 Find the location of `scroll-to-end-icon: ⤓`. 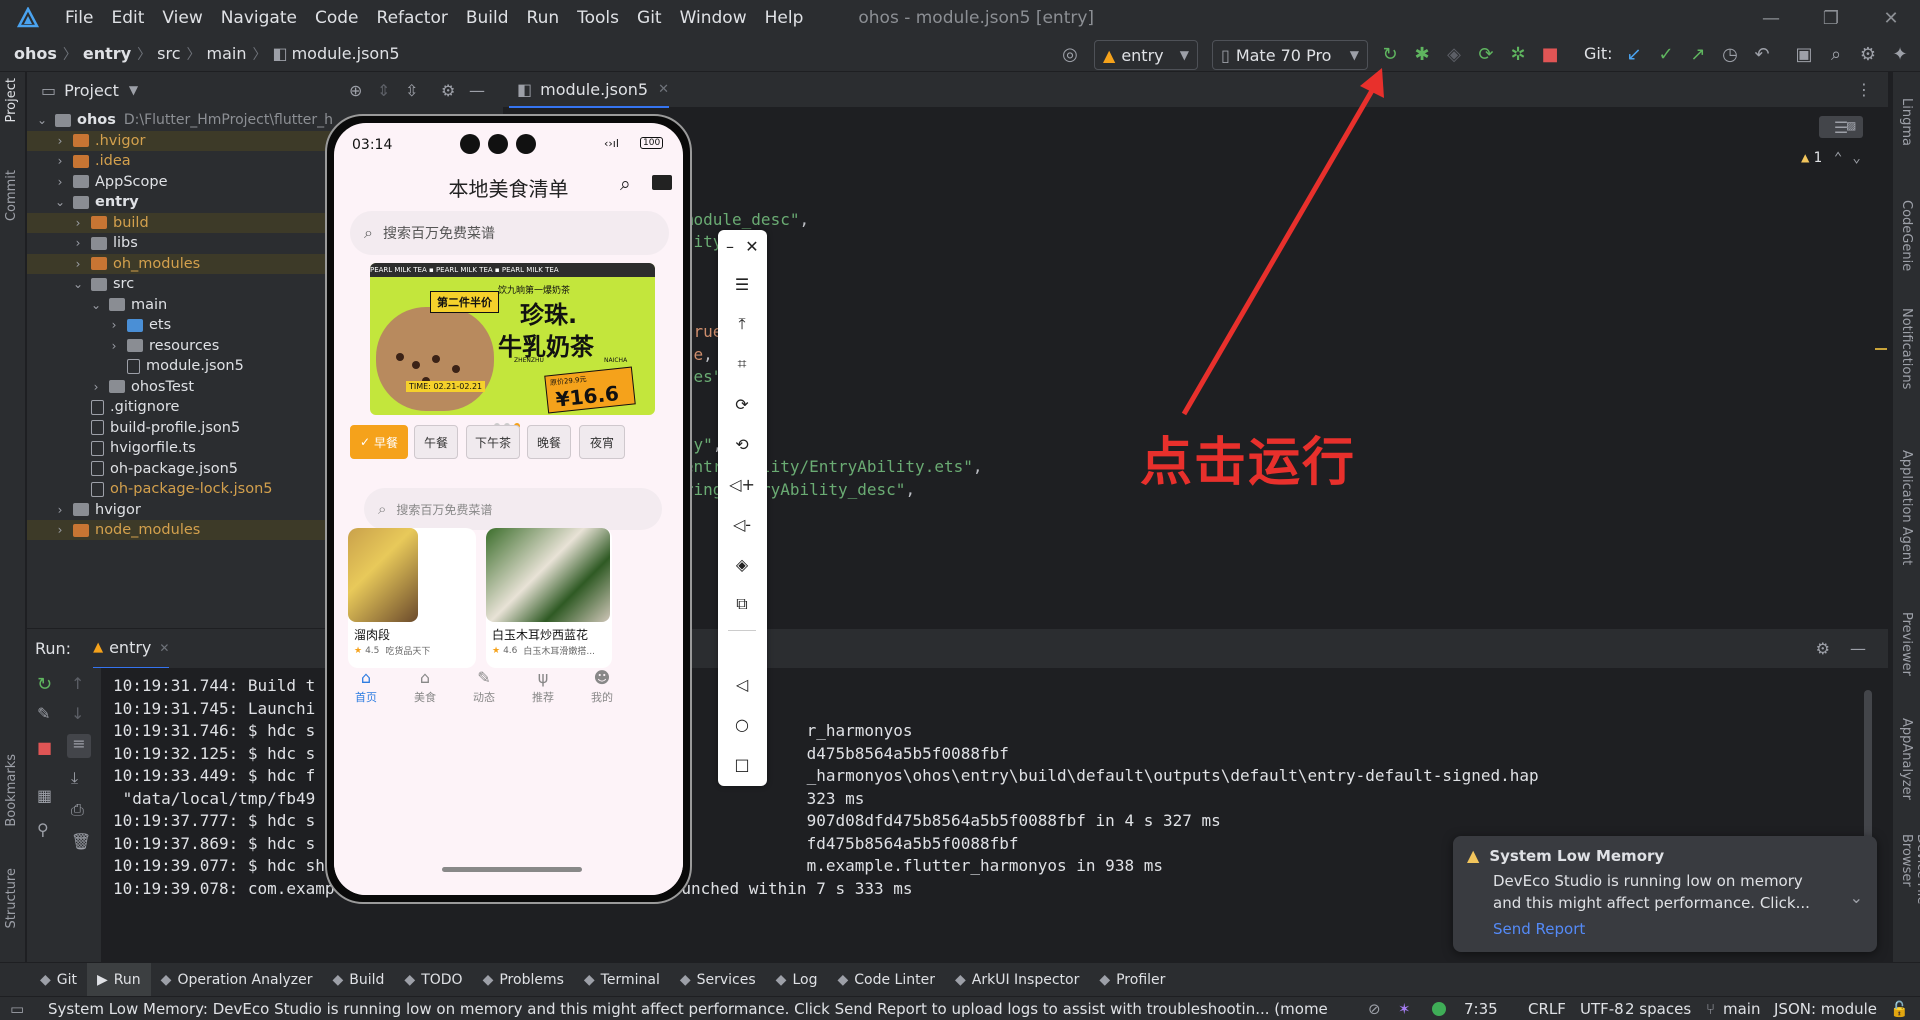

scroll-to-end-icon: ⤓ is located at coordinates (74, 778).